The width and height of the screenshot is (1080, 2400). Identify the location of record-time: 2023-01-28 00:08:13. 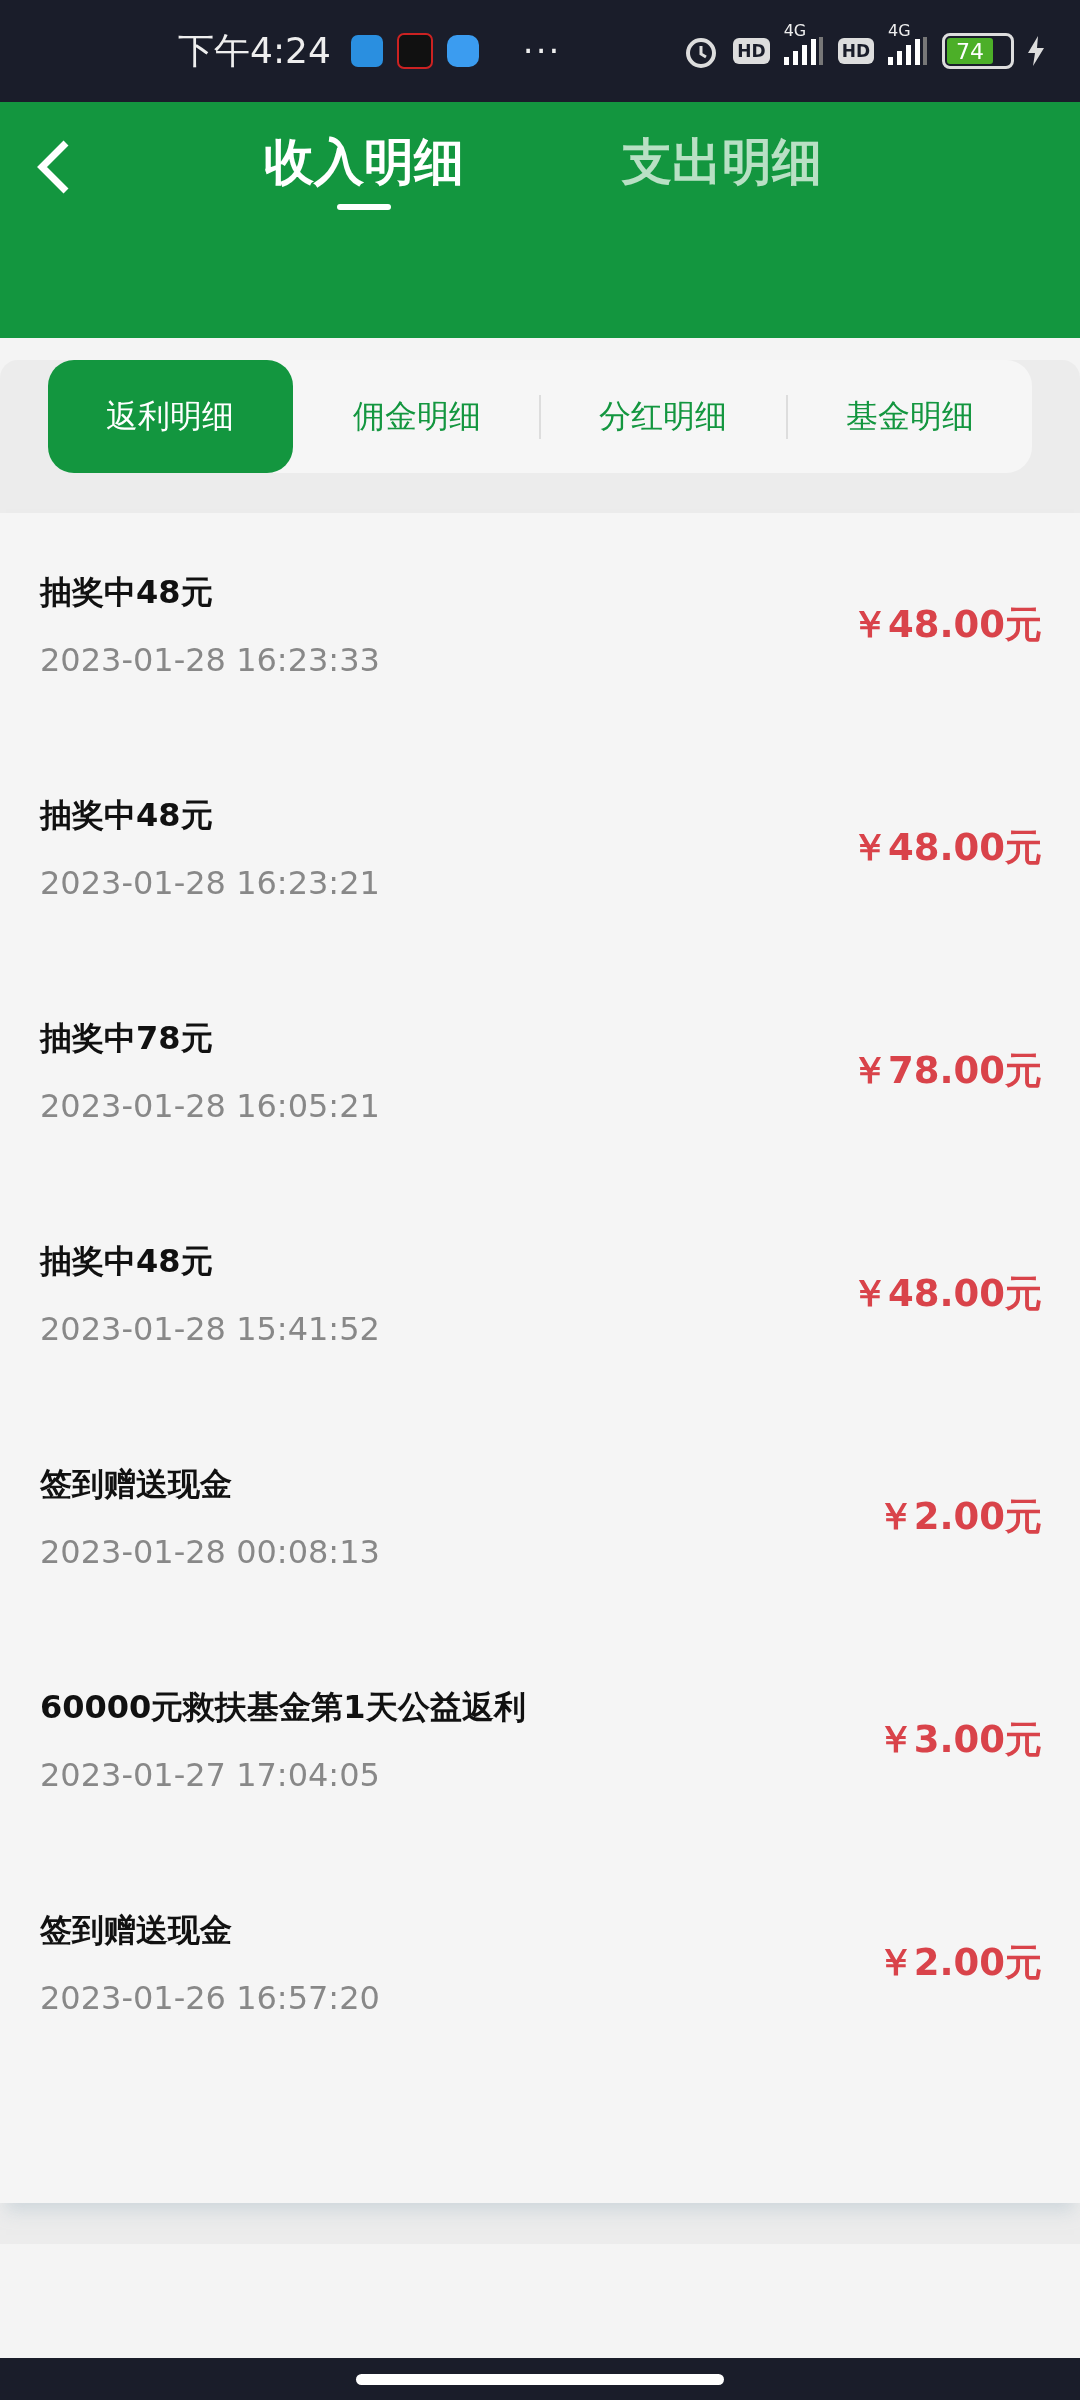
(210, 1551).